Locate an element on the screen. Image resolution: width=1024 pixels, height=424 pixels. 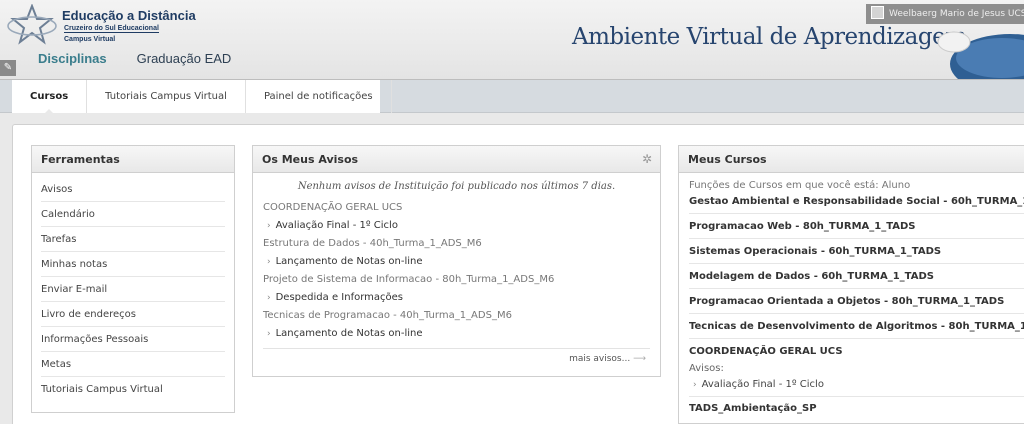
nav-disciplinas: Disciplinas is located at coordinates (72, 58).